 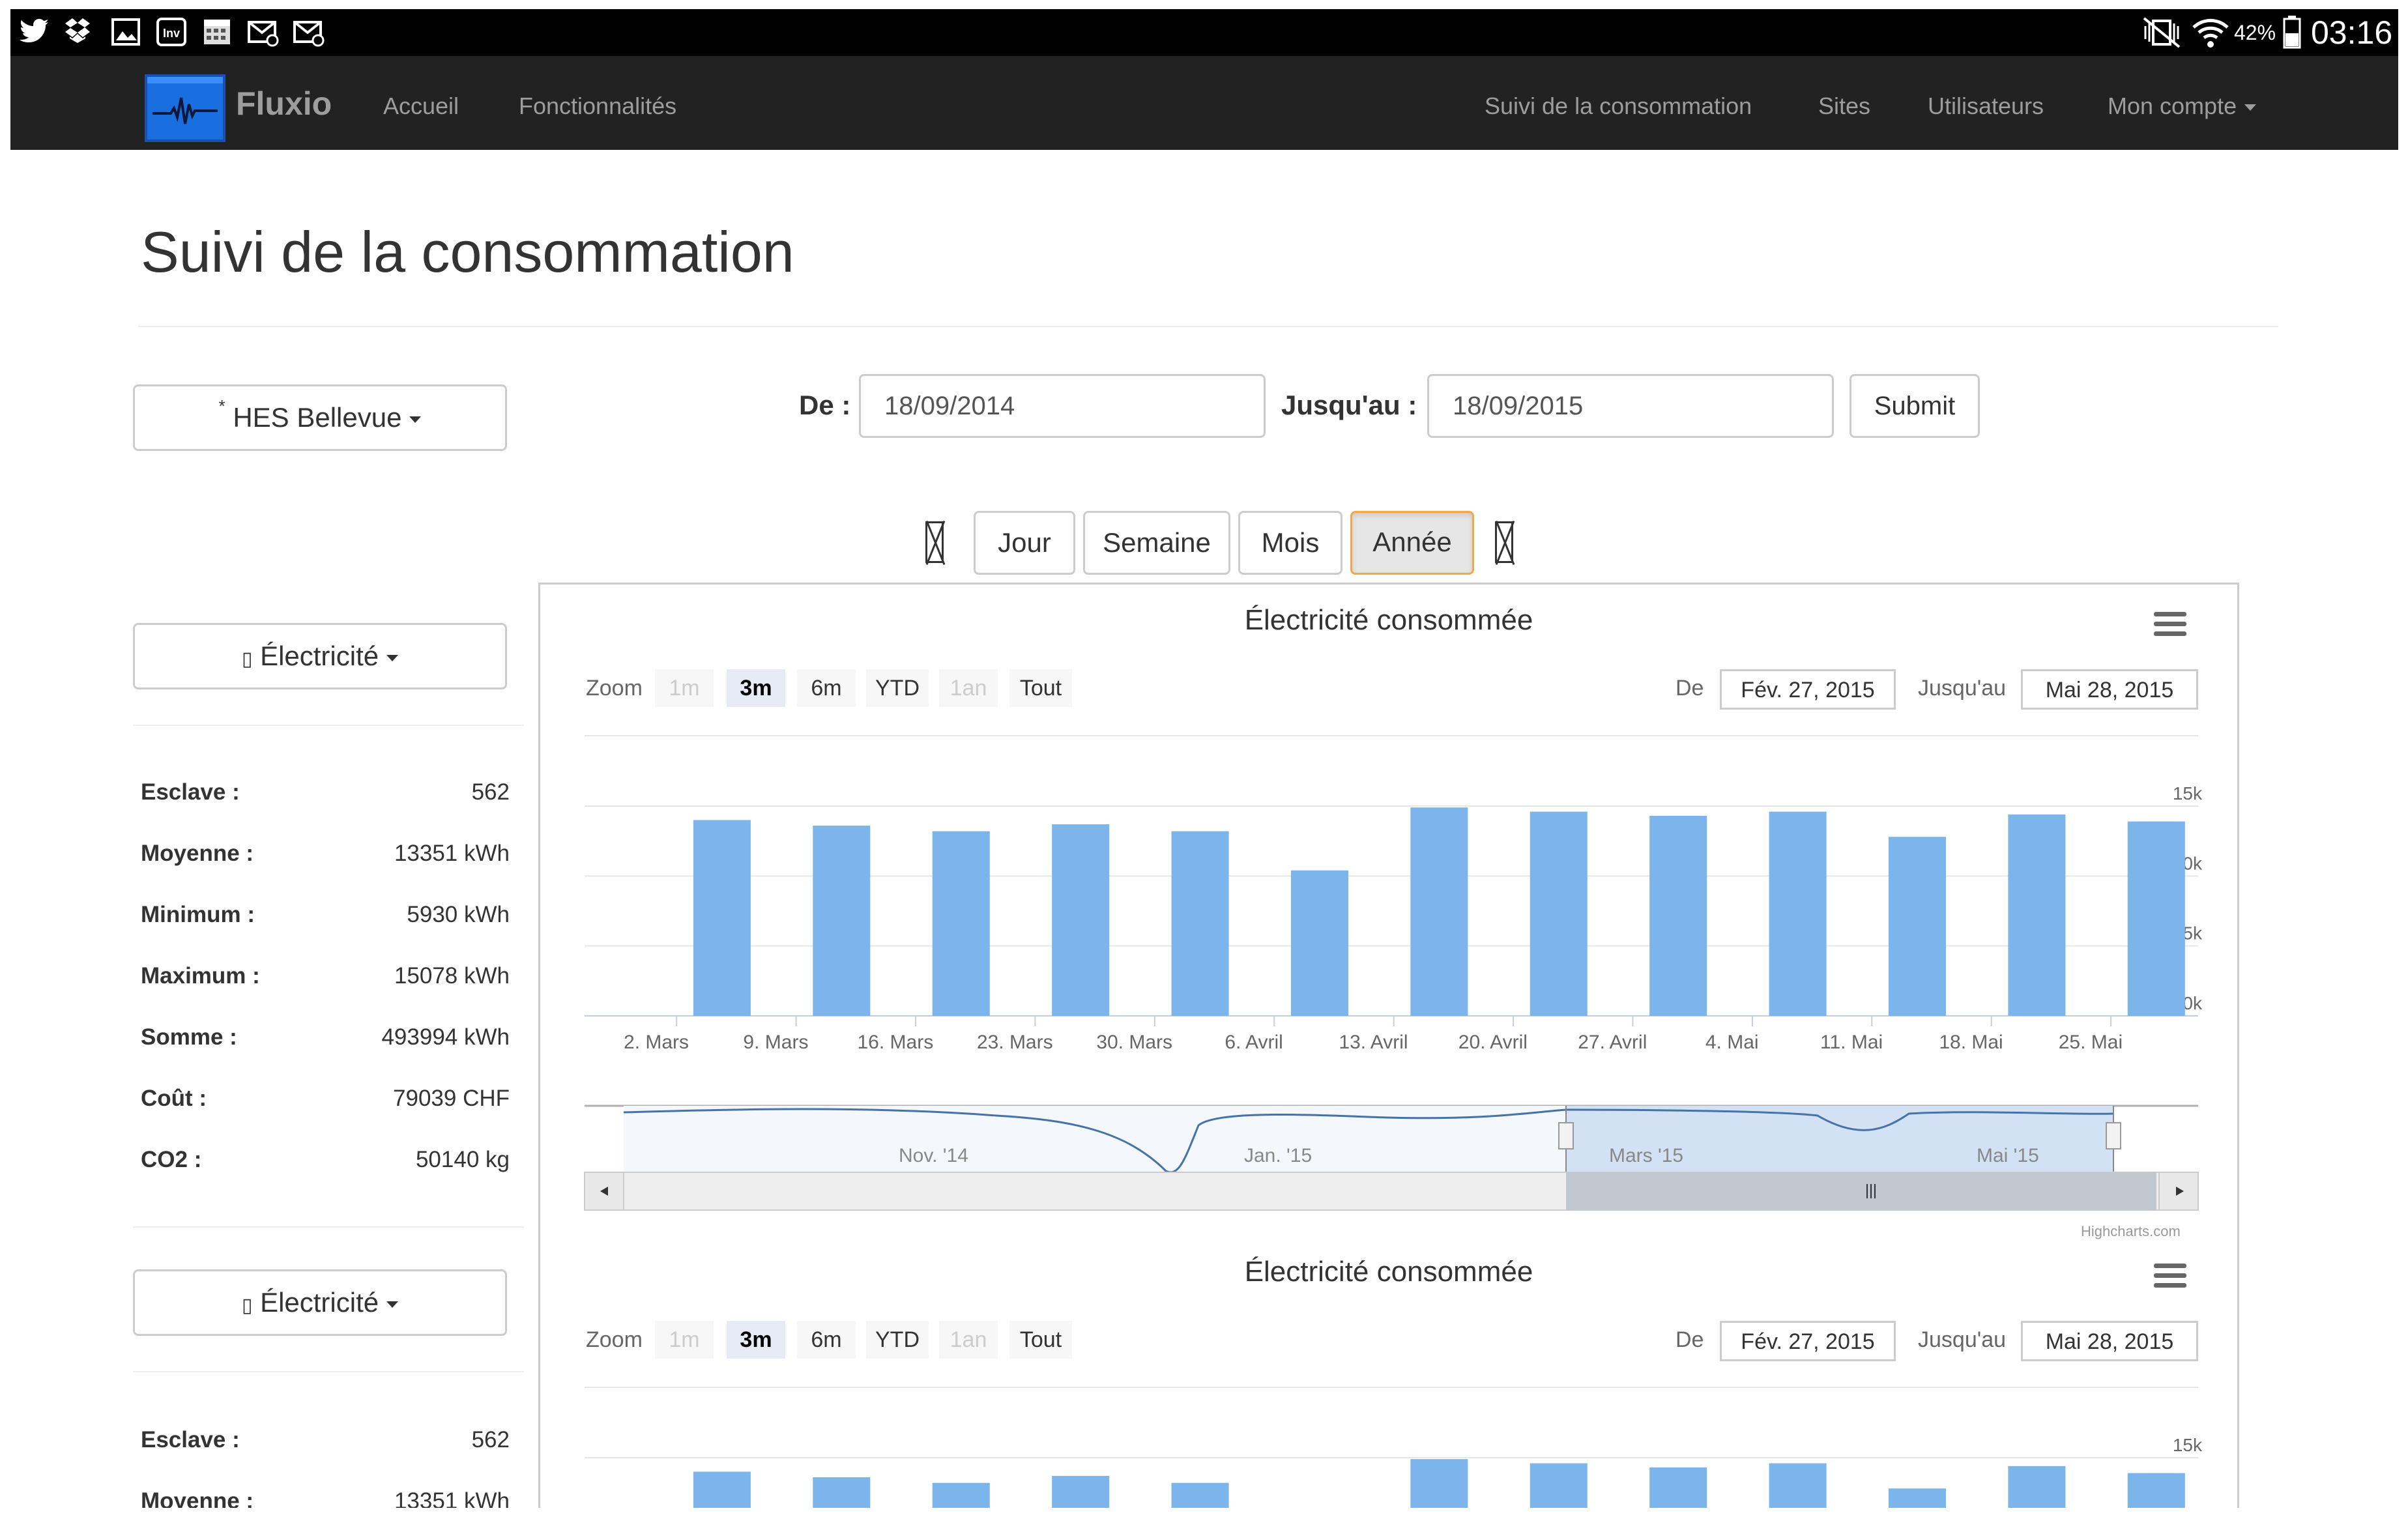 What do you see at coordinates (2193, 933) in the screenshot?
I see `y-tick-label: 5k` at bounding box center [2193, 933].